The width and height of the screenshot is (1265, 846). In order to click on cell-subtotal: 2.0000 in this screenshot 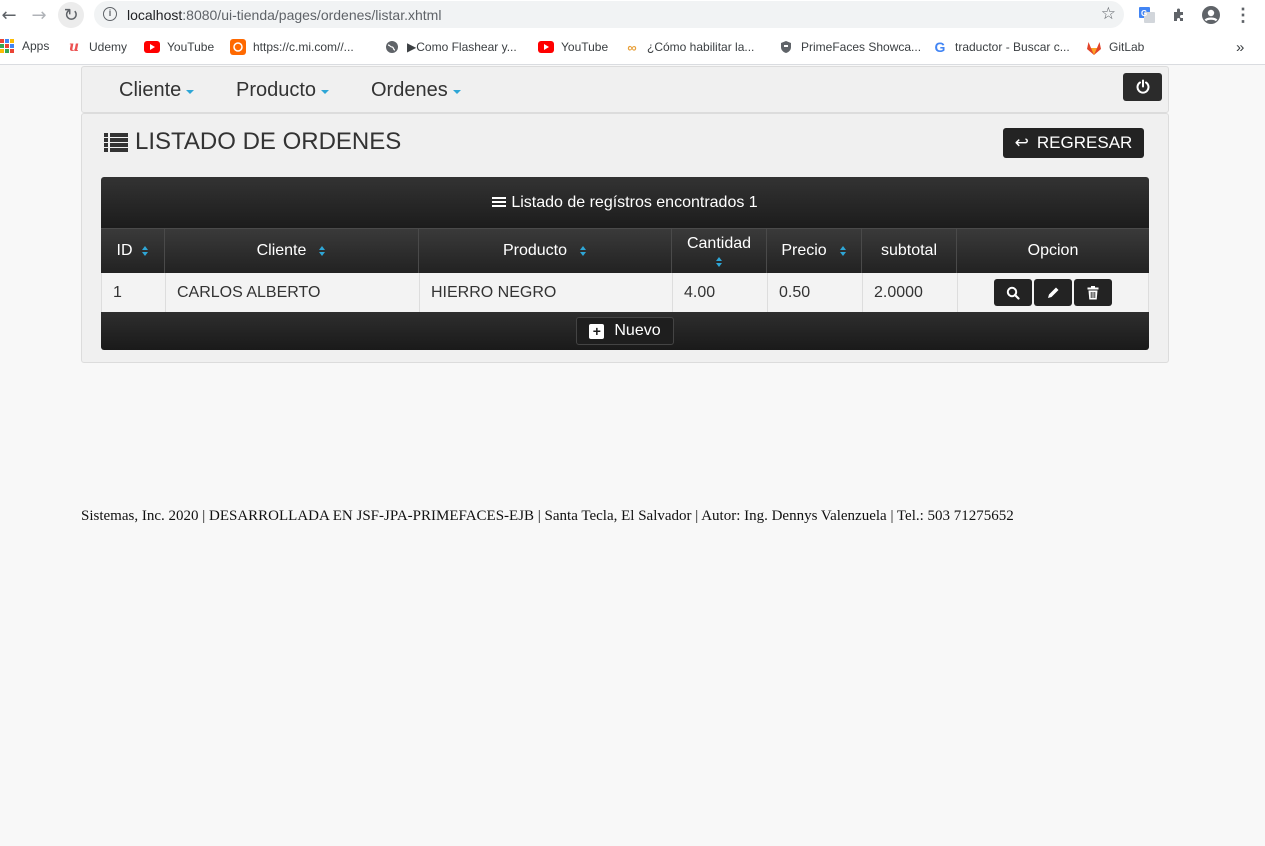, I will do `click(910, 292)`.